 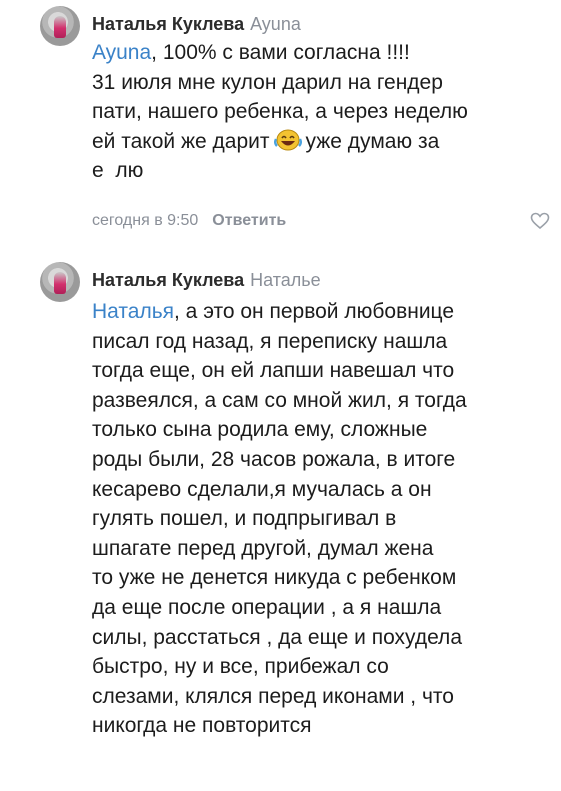 I want to click on comment-line: кесарево сделали,я мучалась а он, so click(x=262, y=489).